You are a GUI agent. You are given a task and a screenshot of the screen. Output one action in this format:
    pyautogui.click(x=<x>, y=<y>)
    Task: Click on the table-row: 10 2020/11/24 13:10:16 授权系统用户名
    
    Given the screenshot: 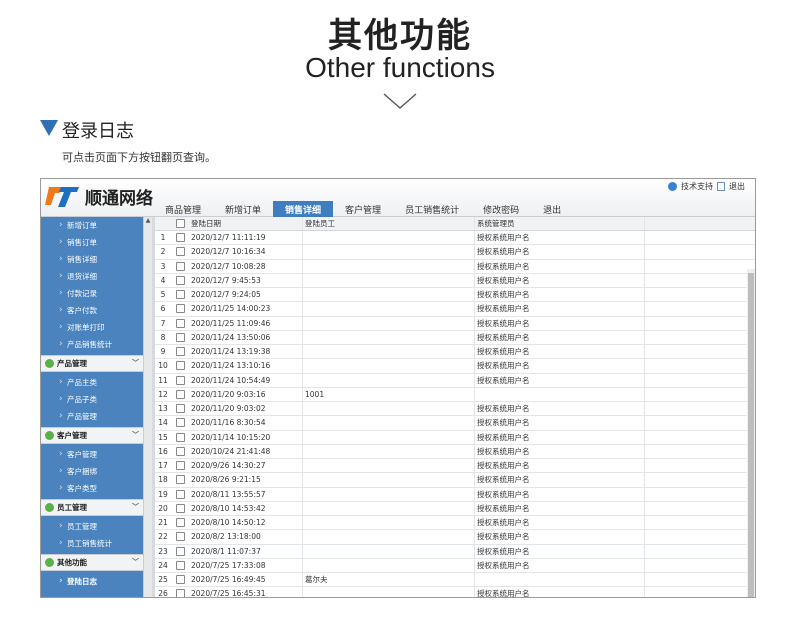 What is the action you would take?
    pyautogui.click(x=455, y=366)
    